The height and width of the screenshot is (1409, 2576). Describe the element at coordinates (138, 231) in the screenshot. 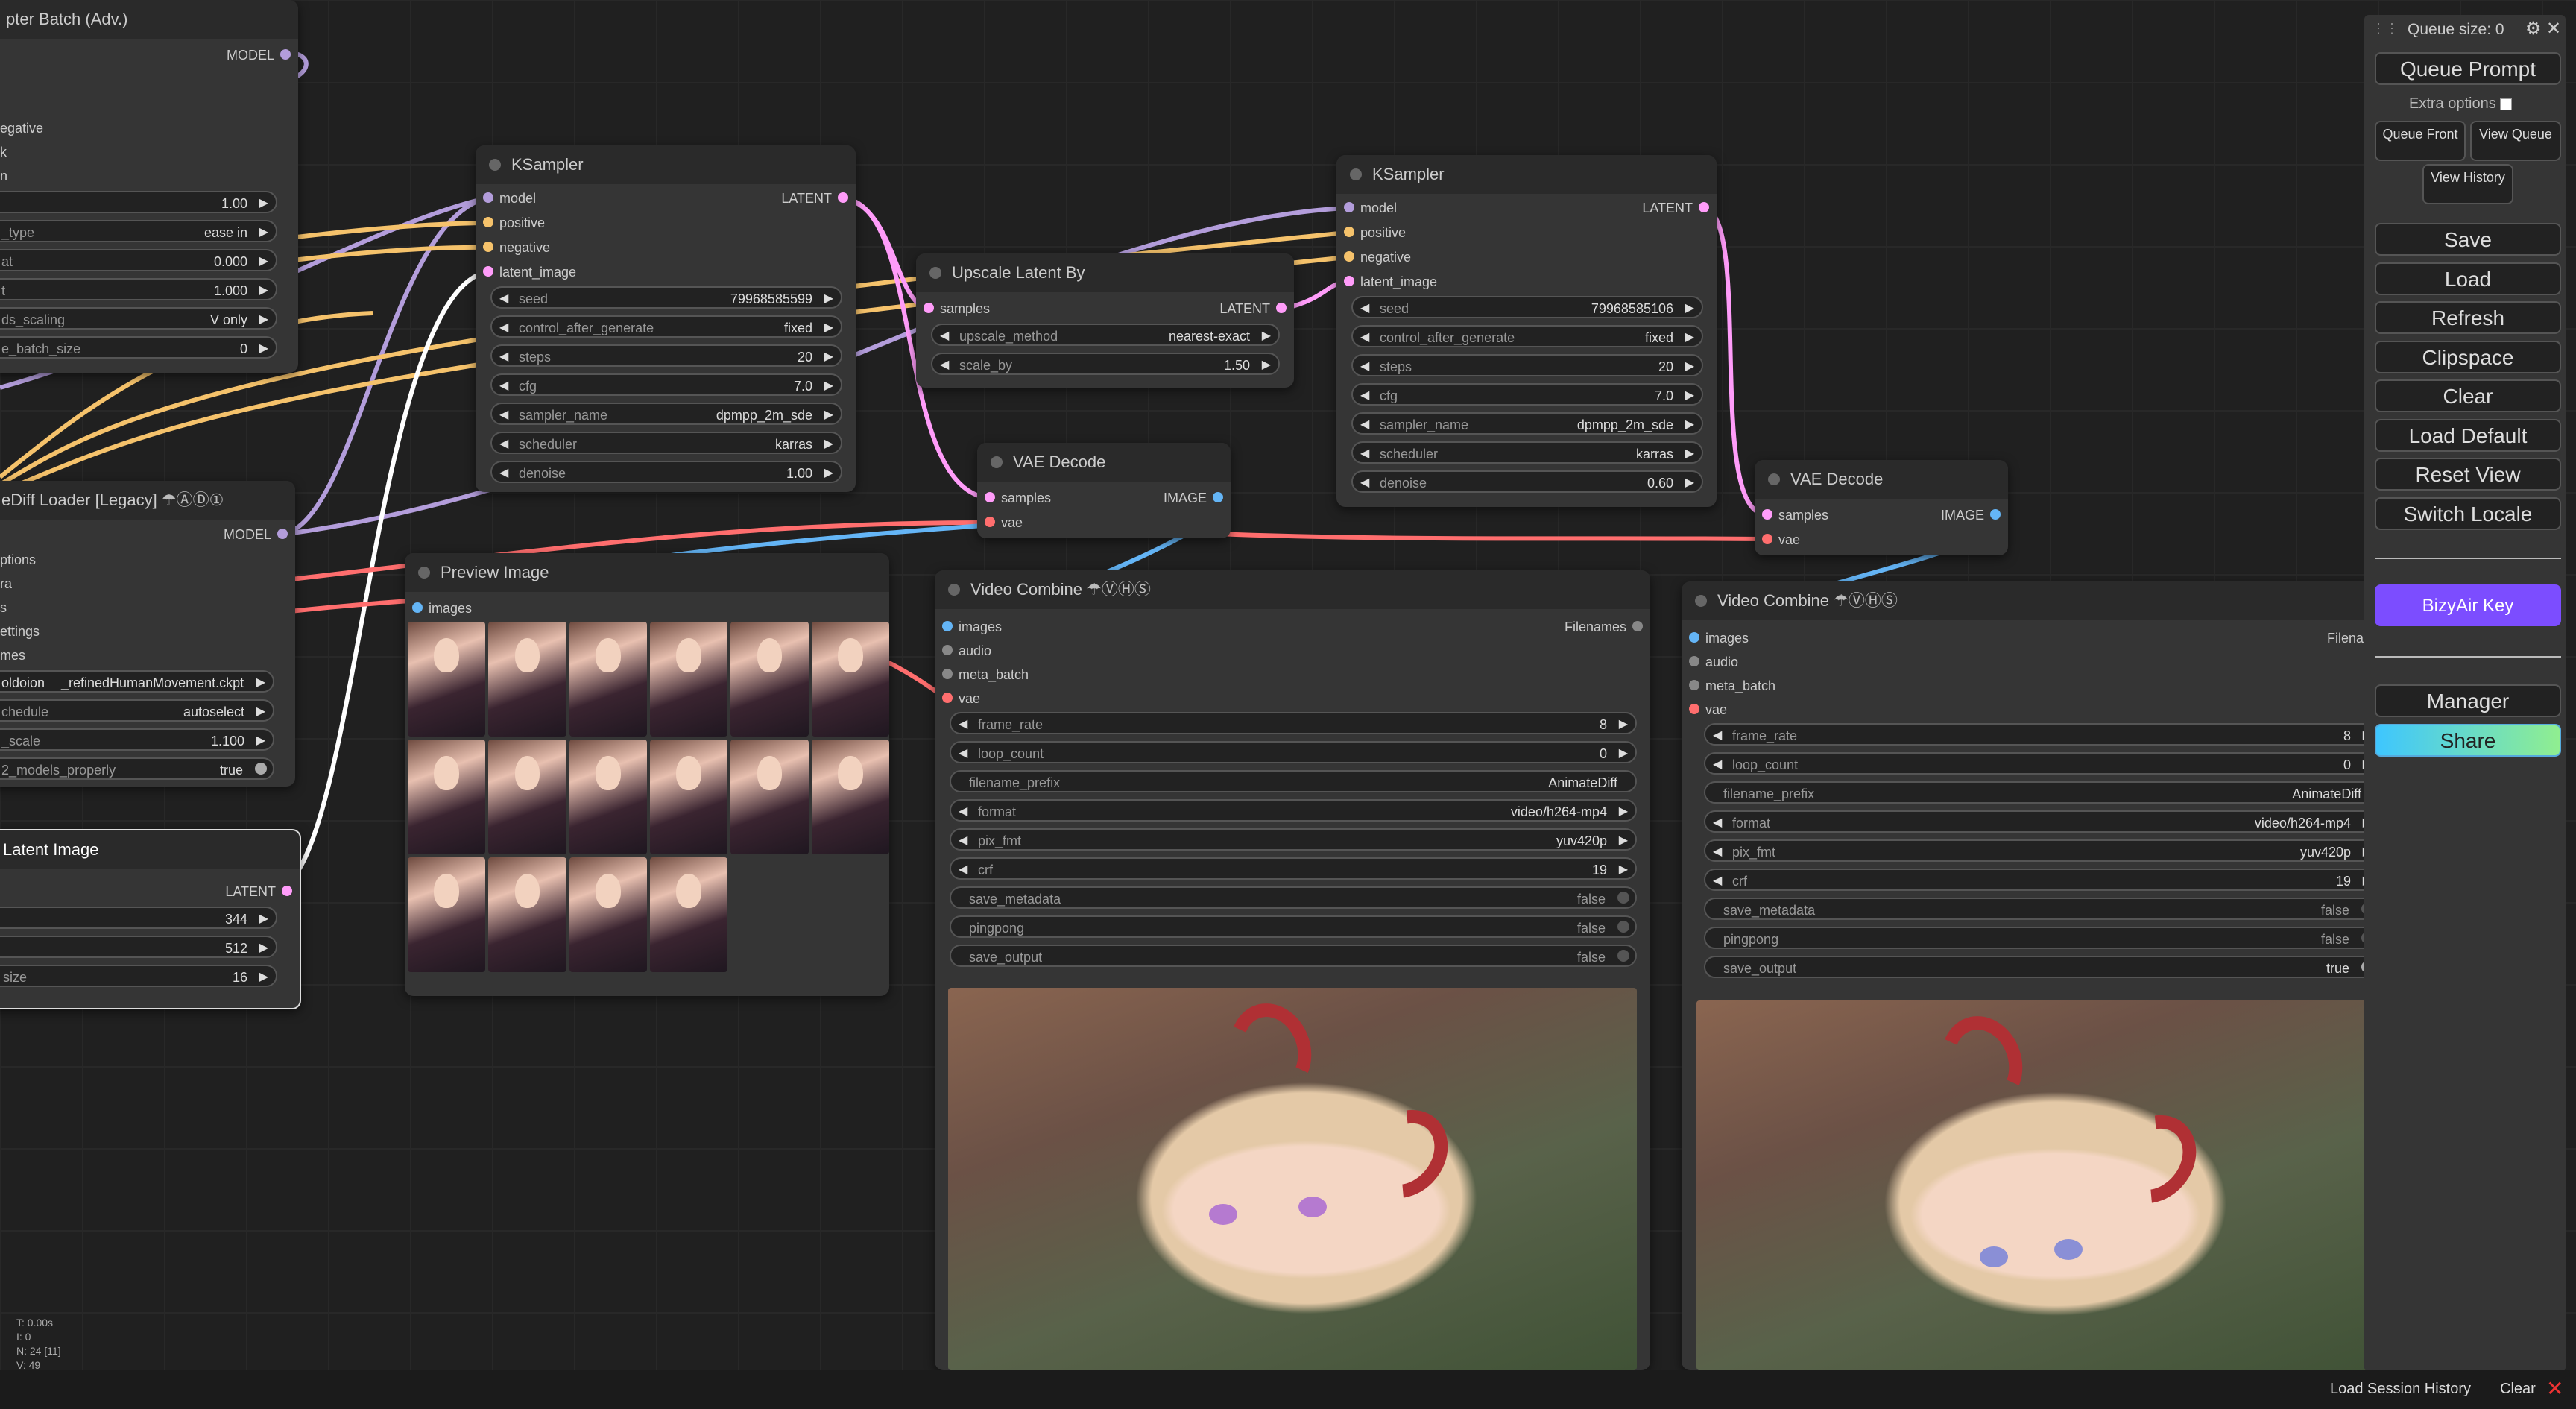

I see `widget-adapter-1: _type ease in ▶` at that location.